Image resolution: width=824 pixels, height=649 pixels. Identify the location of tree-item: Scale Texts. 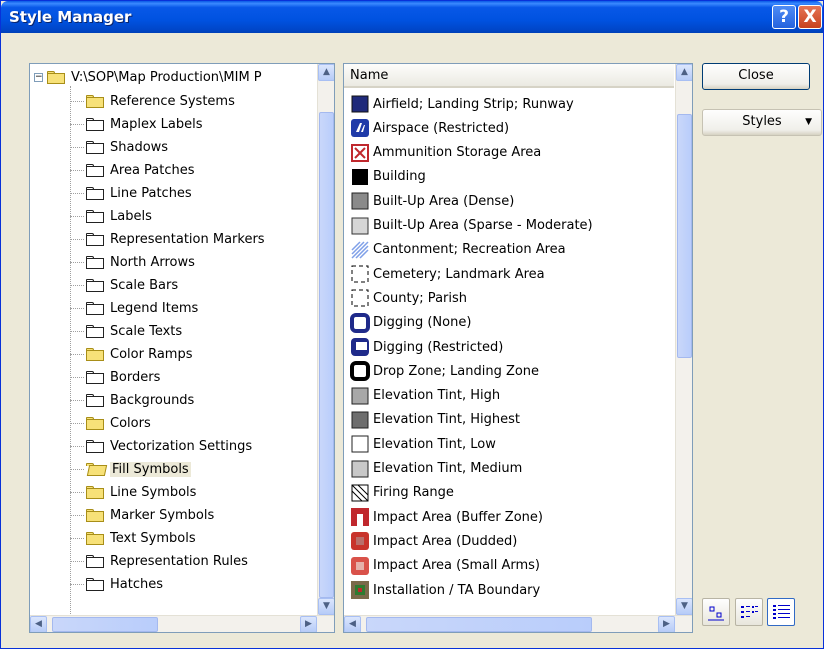
(134, 331).